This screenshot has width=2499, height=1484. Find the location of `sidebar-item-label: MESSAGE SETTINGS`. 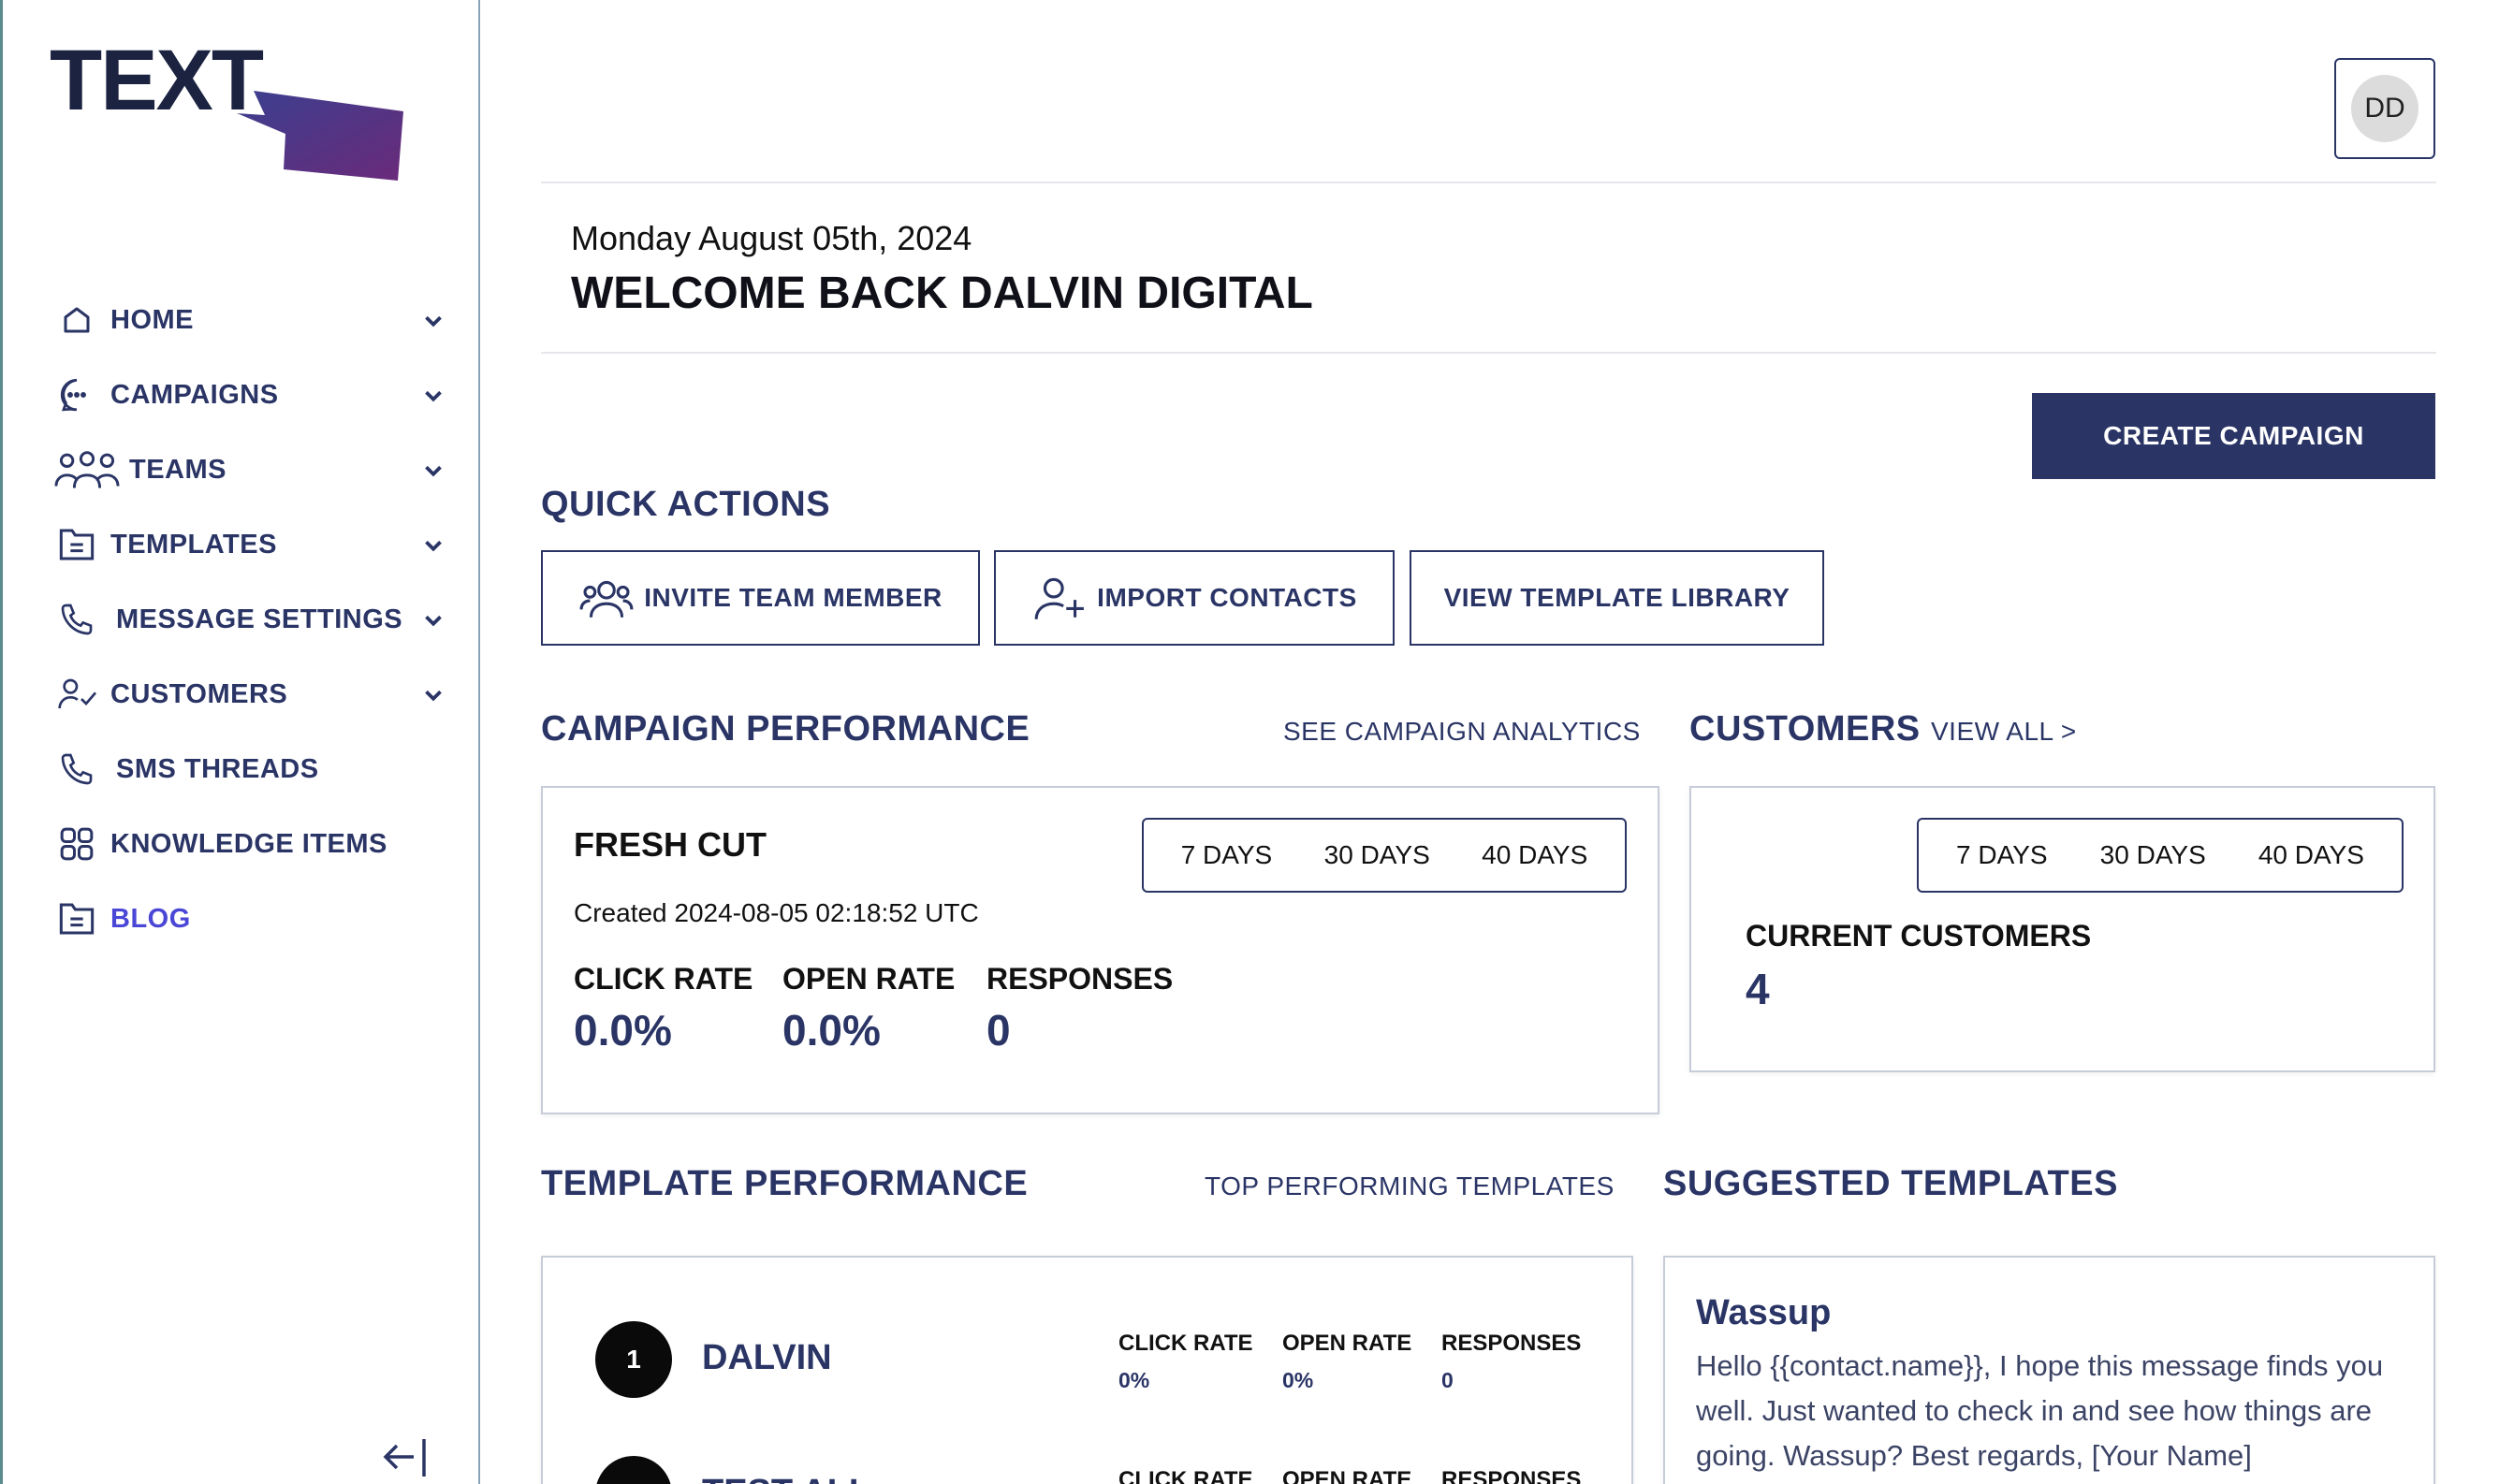

sidebar-item-label: MESSAGE SETTINGS is located at coordinates (259, 619).